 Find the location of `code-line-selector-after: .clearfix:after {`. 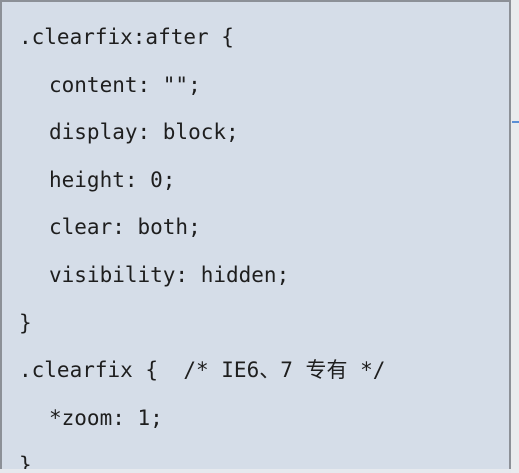

code-line-selector-after: .clearfix:after { is located at coordinates (126, 37).